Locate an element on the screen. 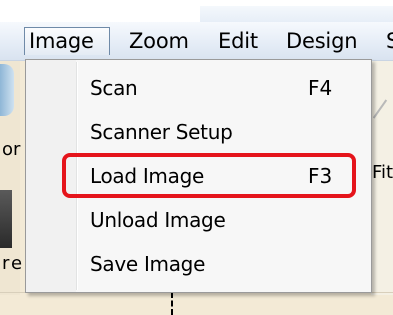  toolbar-icon is located at coordinates (7, 90).